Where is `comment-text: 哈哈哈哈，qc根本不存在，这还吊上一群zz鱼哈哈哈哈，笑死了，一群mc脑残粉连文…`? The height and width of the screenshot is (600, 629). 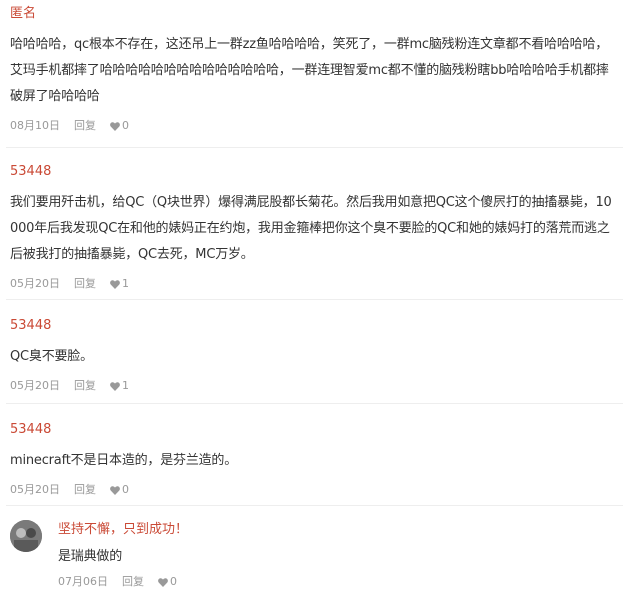 comment-text: 哈哈哈哈，qc根本不存在，这还吊上一群zz鱼哈哈哈哈，笑死了，一群mc脑残粉连文… is located at coordinates (309, 70).